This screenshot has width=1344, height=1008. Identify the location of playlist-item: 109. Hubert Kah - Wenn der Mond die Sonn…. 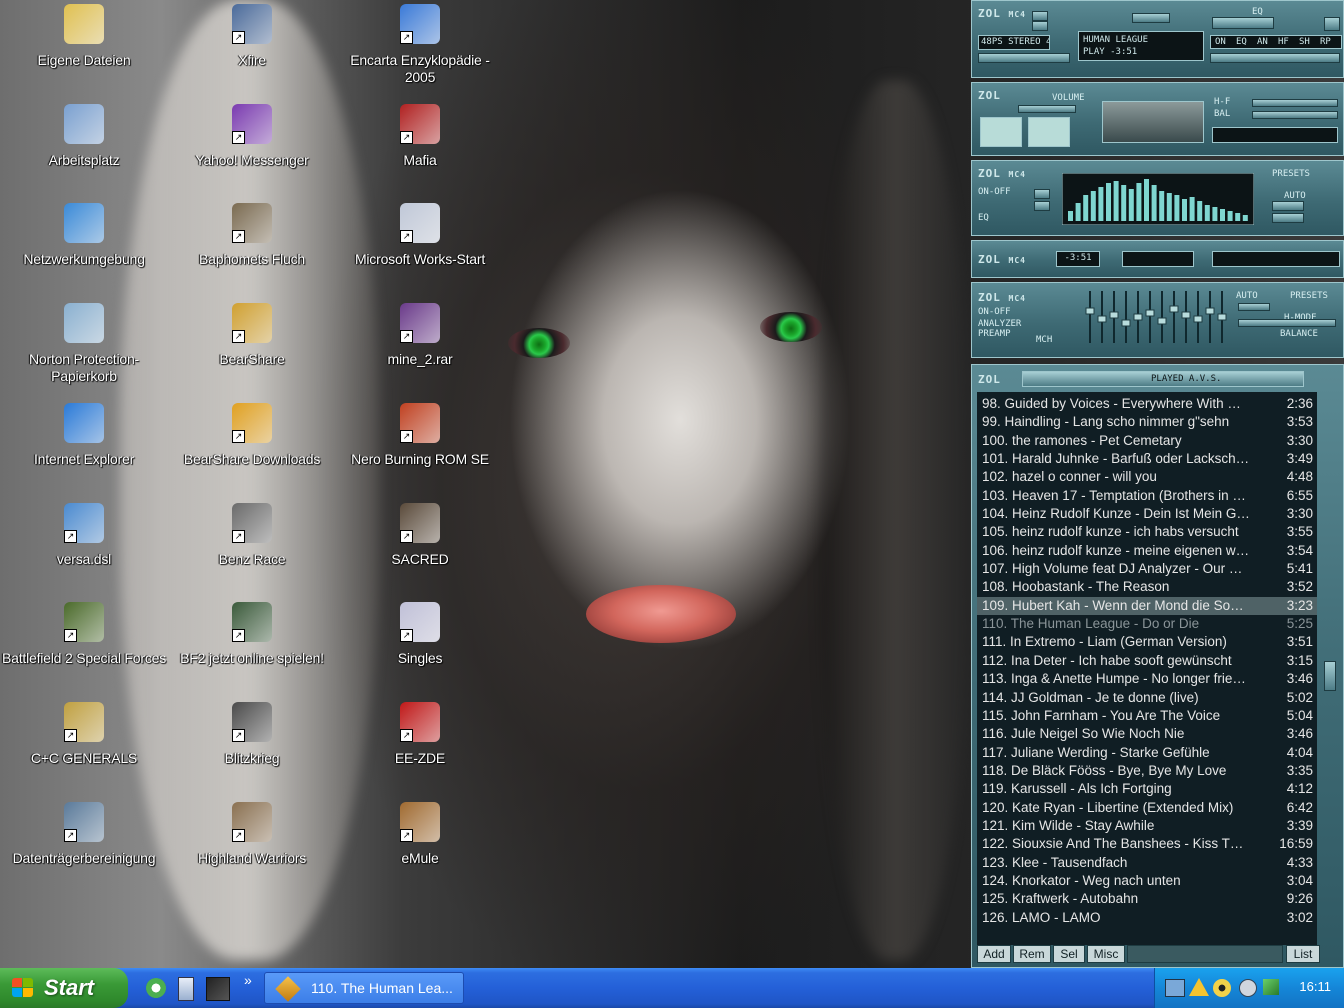
(1147, 606).